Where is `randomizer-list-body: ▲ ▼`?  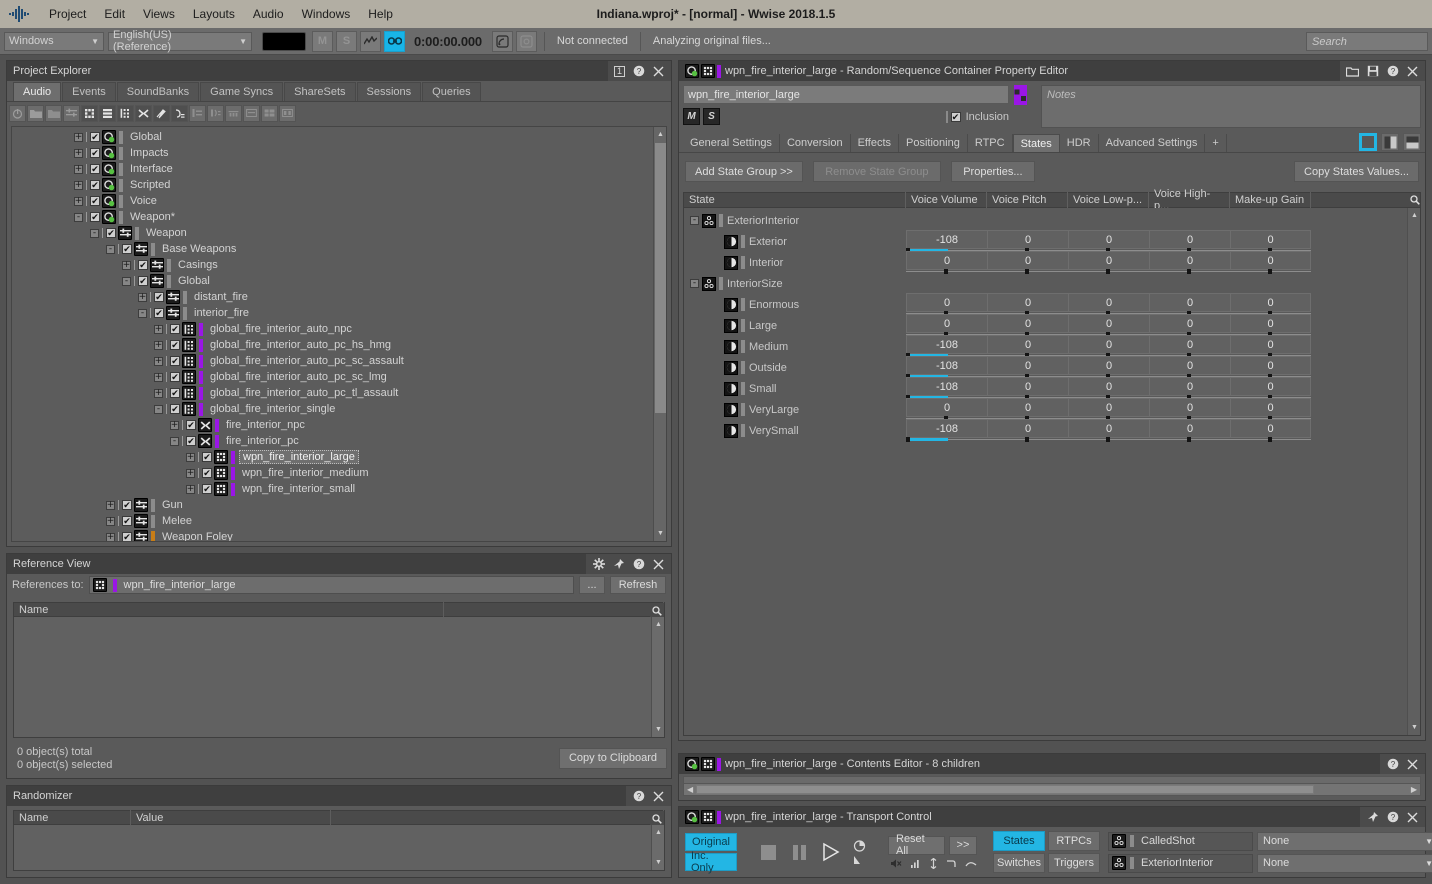
randomizer-list-body: ▲ ▼ is located at coordinates (339, 848).